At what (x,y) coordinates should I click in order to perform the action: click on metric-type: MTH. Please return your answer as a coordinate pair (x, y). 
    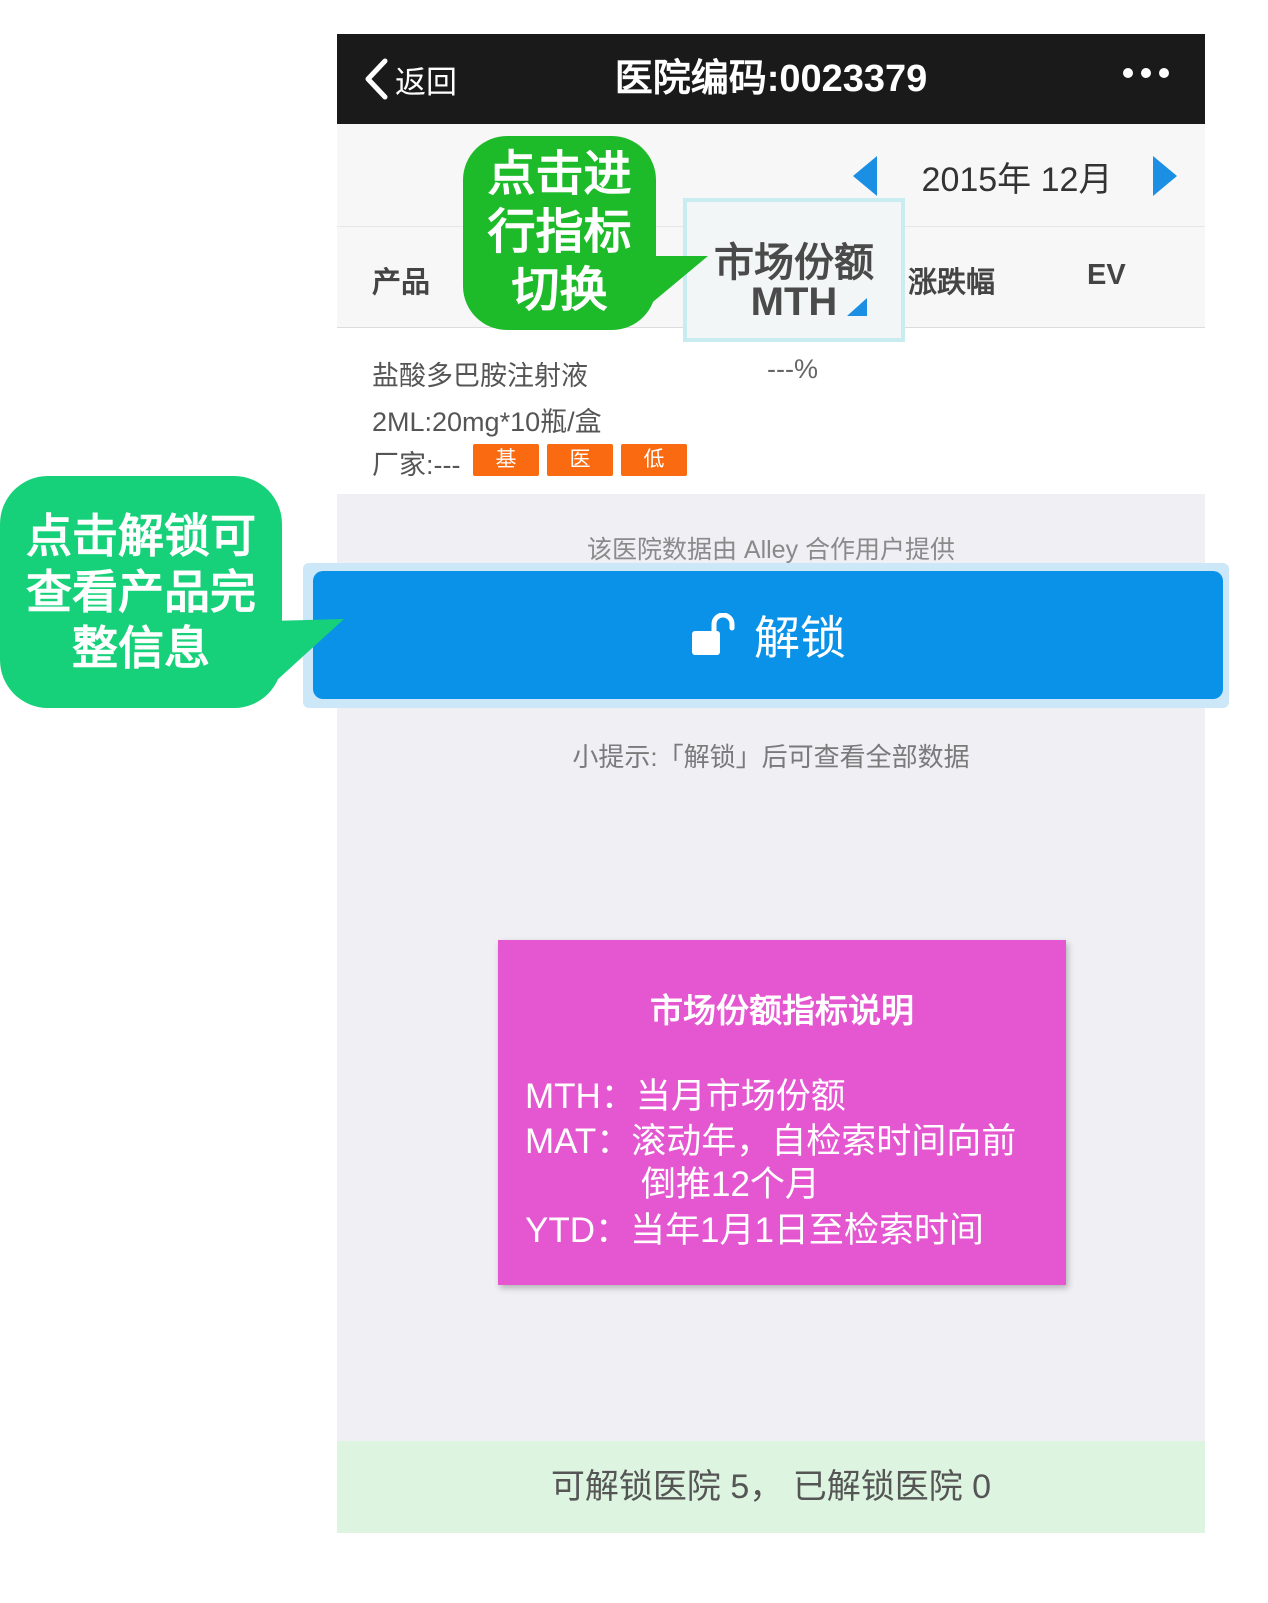
    Looking at the image, I should click on (794, 302).